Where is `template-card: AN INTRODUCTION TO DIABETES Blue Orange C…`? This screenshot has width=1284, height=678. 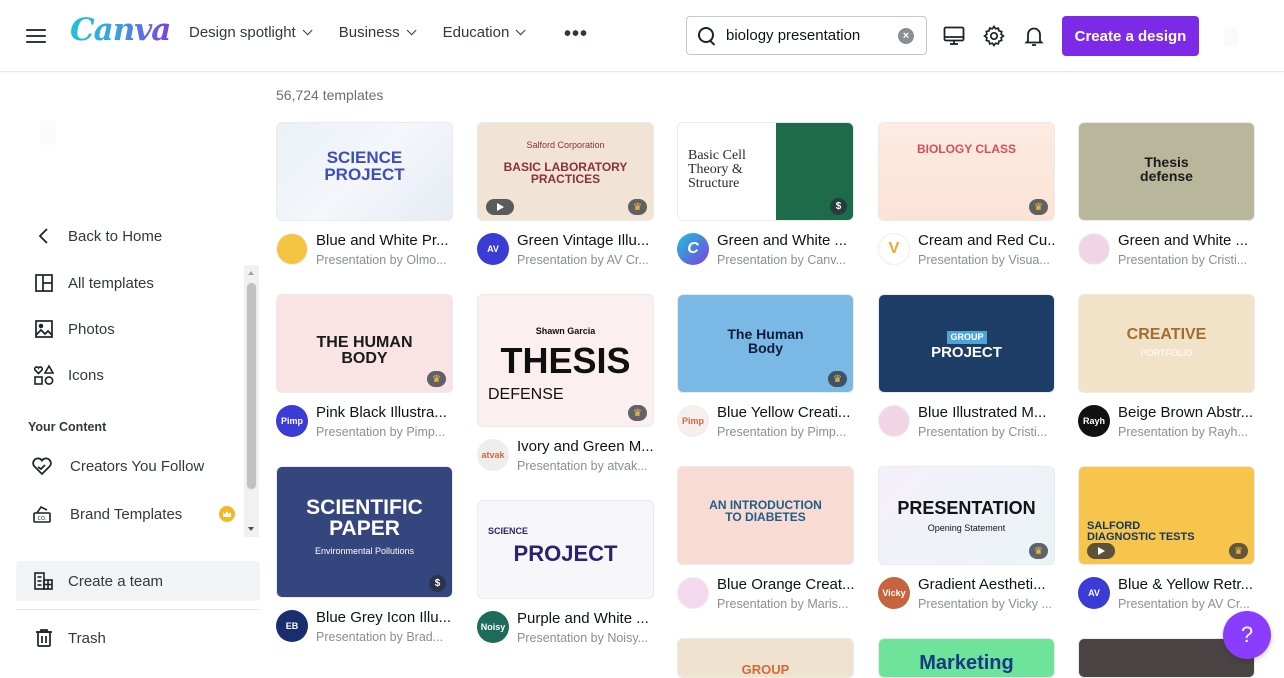
template-card: AN INTRODUCTION TO DIABETES Blue Orange C… is located at coordinates (765, 542).